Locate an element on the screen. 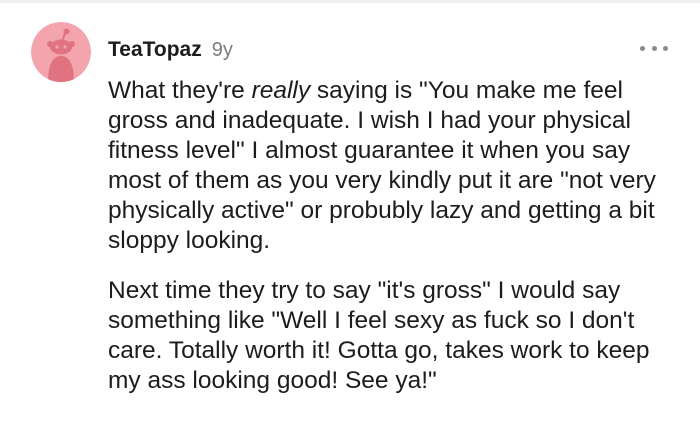  emphasis-text: really is located at coordinates (281, 90).